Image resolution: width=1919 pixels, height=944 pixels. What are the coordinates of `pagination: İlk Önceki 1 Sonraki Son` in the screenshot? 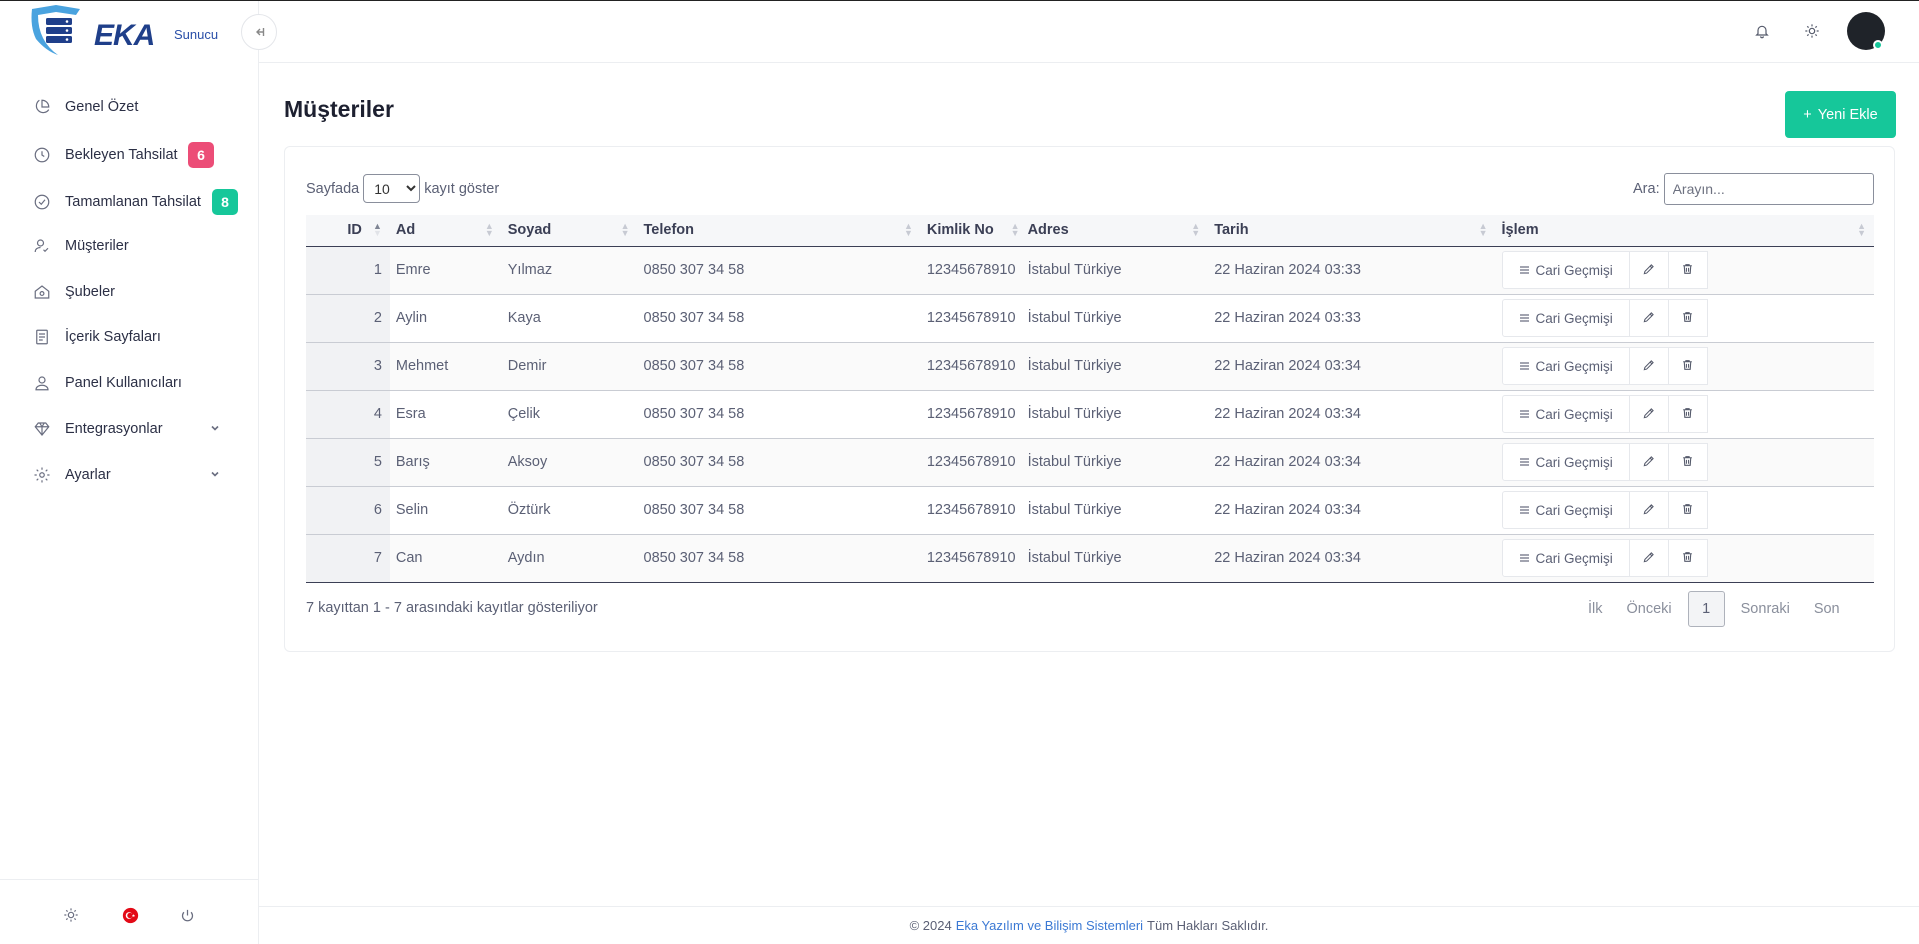 It's located at (1714, 609).